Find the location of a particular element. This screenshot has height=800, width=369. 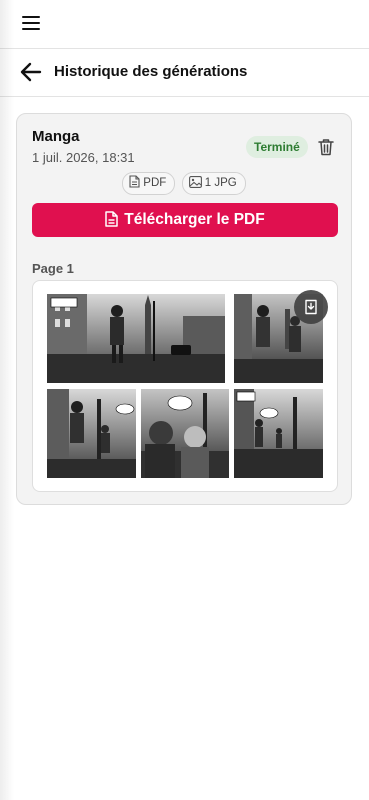

download-pdf-button: Télécharger le PDF is located at coordinates (185, 220).